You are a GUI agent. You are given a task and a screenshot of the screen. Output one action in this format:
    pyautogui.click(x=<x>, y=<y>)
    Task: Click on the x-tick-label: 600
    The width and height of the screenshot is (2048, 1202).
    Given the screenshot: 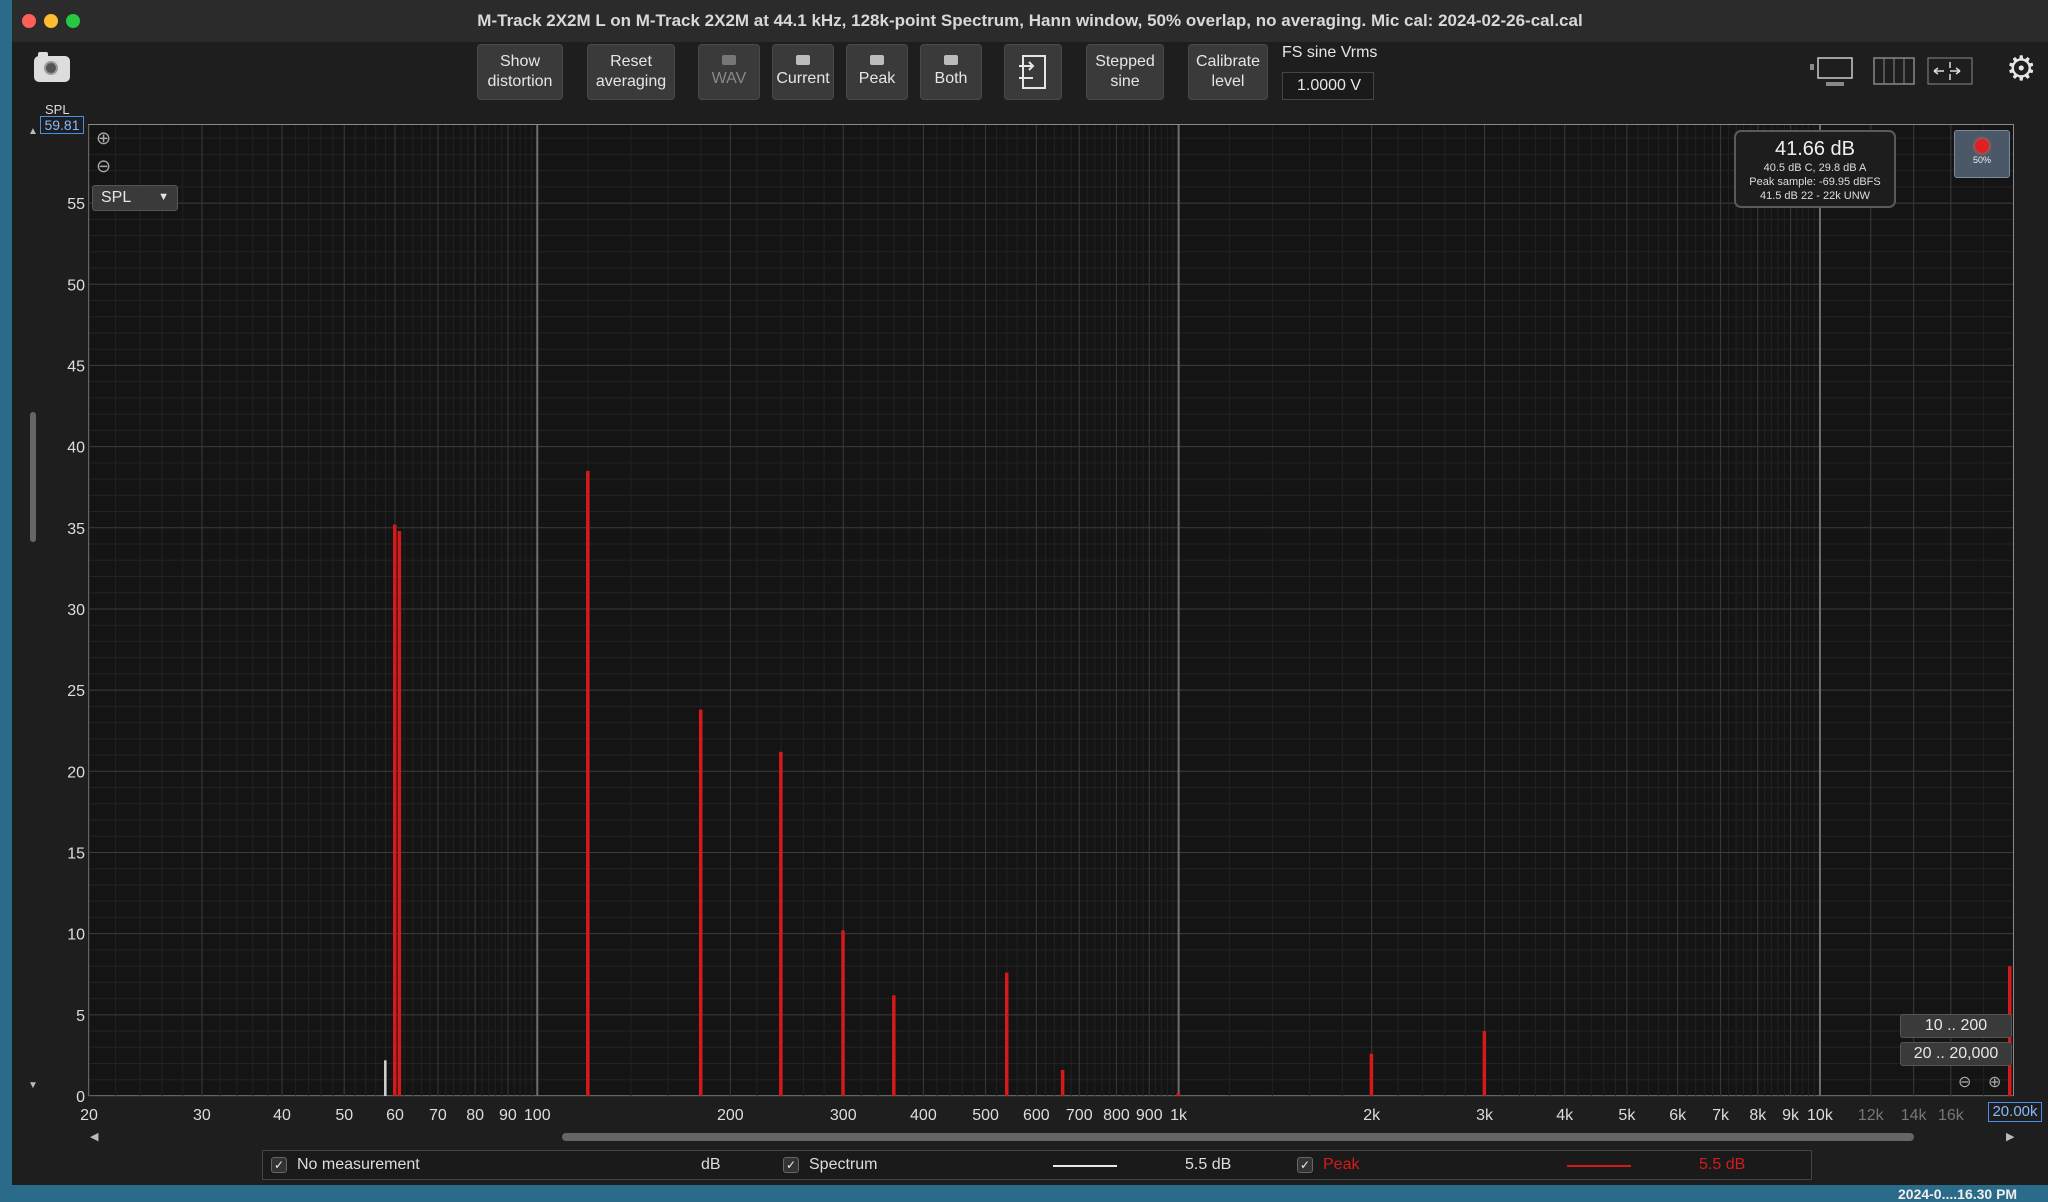 What is the action you would take?
    pyautogui.click(x=1036, y=1115)
    